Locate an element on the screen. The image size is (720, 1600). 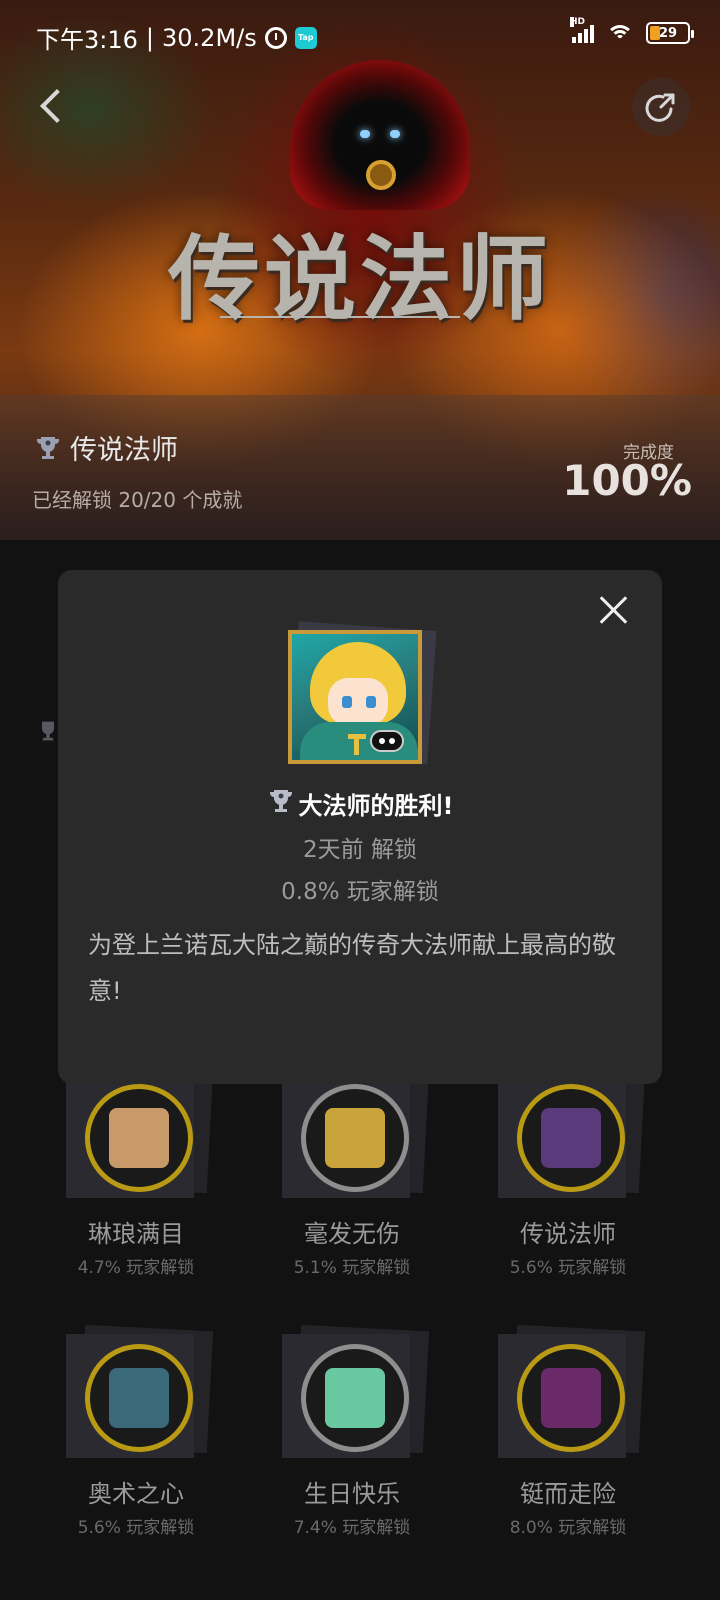
battery-icon: 29 is located at coordinates (670, 33).